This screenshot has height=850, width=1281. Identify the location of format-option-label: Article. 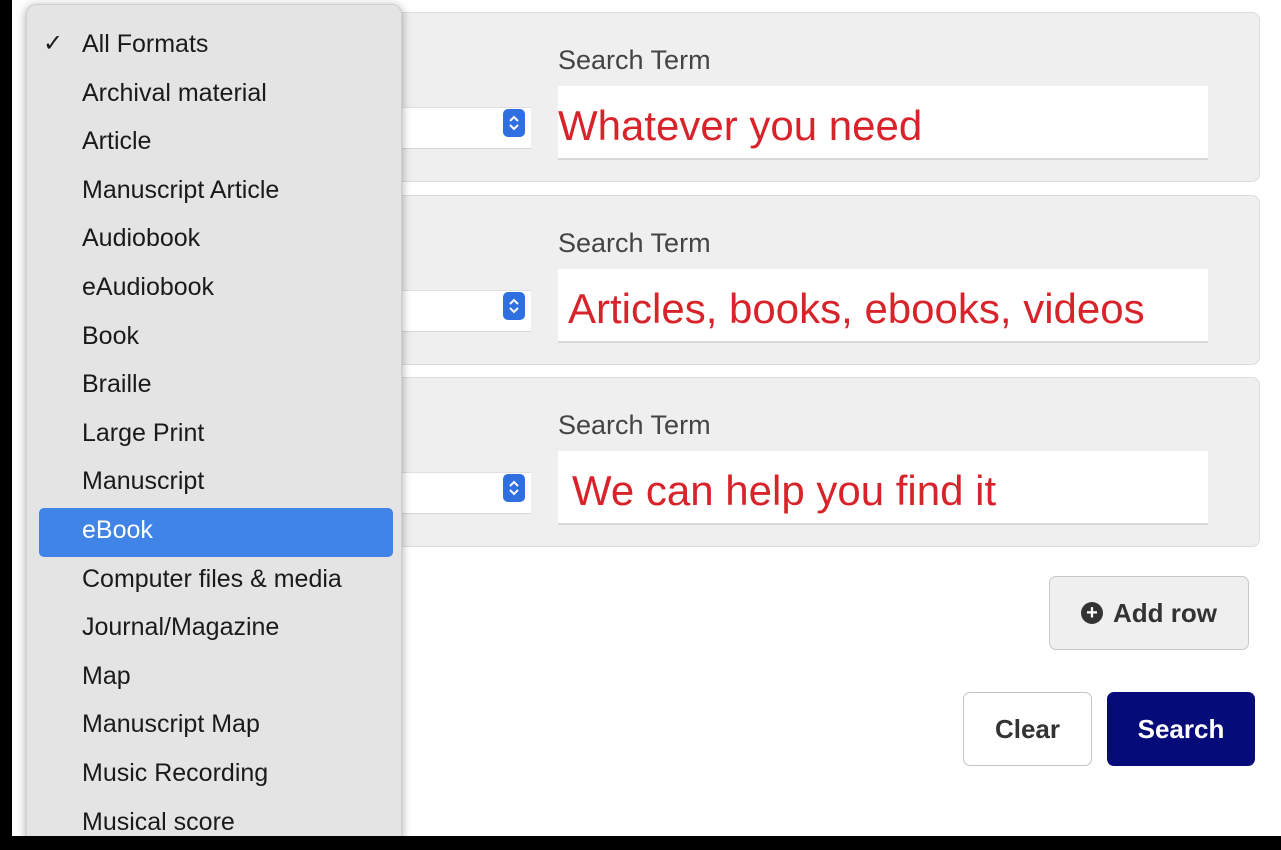
(117, 141).